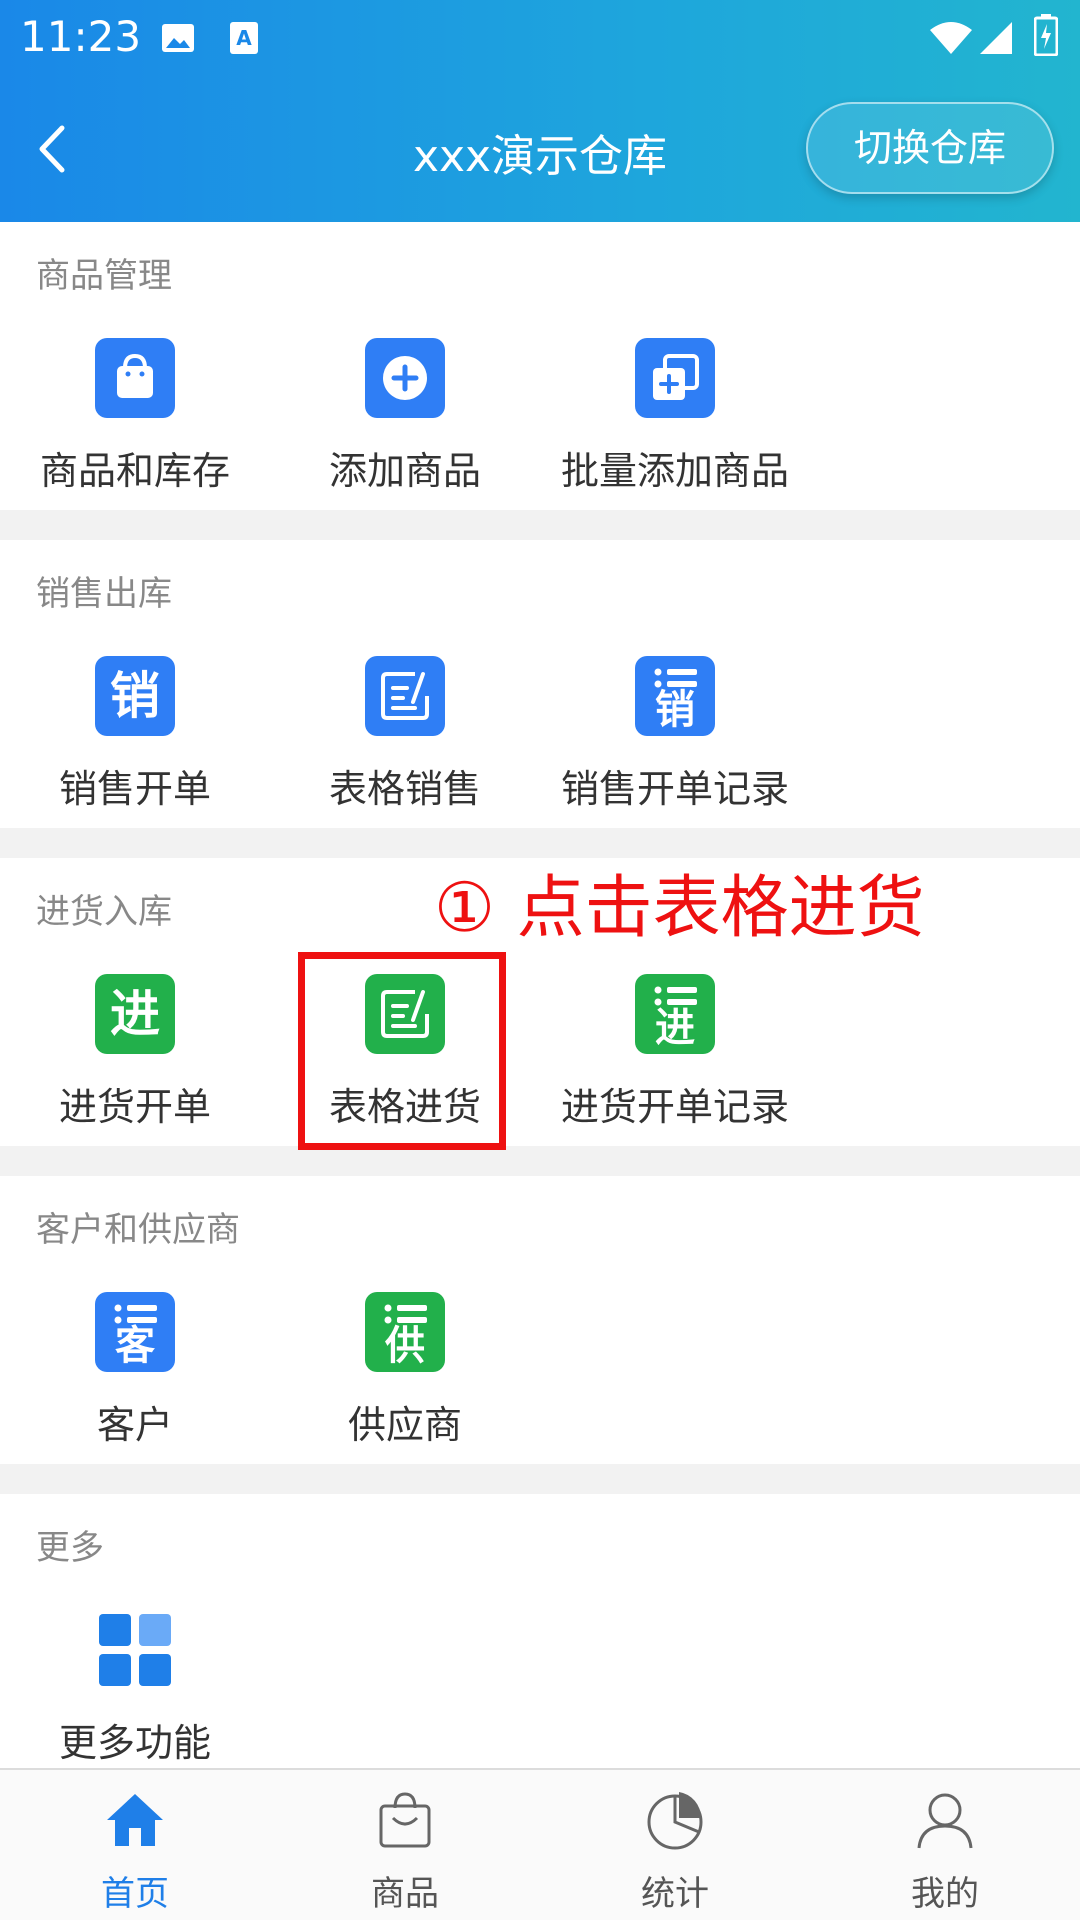 The height and width of the screenshot is (1920, 1080). Describe the element at coordinates (675, 1894) in the screenshot. I see `nav-label: 统计` at that location.